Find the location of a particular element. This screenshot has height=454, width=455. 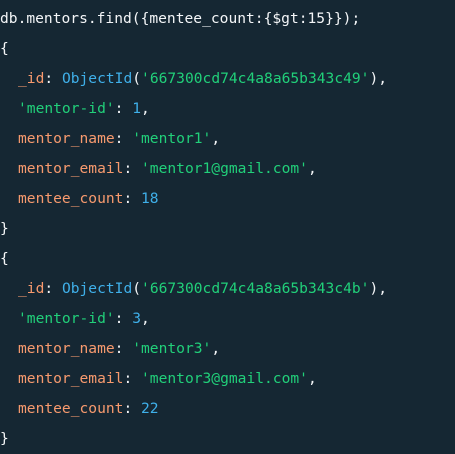

field-mentor-name: mentor_name: 'mentor1', is located at coordinates (119, 138).